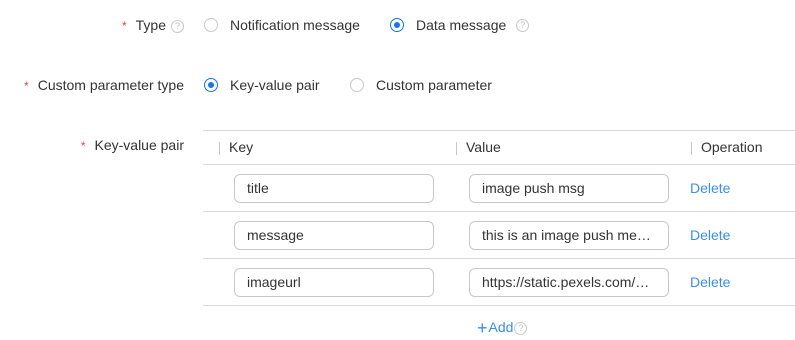 Image resolution: width=795 pixels, height=340 pixels. What do you see at coordinates (110, 85) in the screenshot?
I see `custom-parameter-type-label: Custom parameter type` at bounding box center [110, 85].